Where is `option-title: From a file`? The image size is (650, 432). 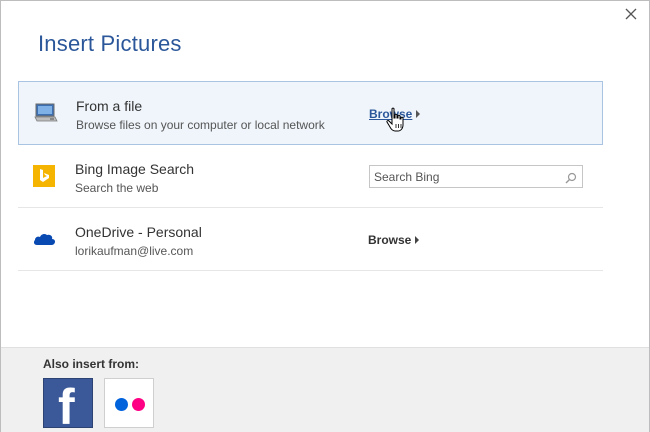 option-title: From a file is located at coordinates (109, 106).